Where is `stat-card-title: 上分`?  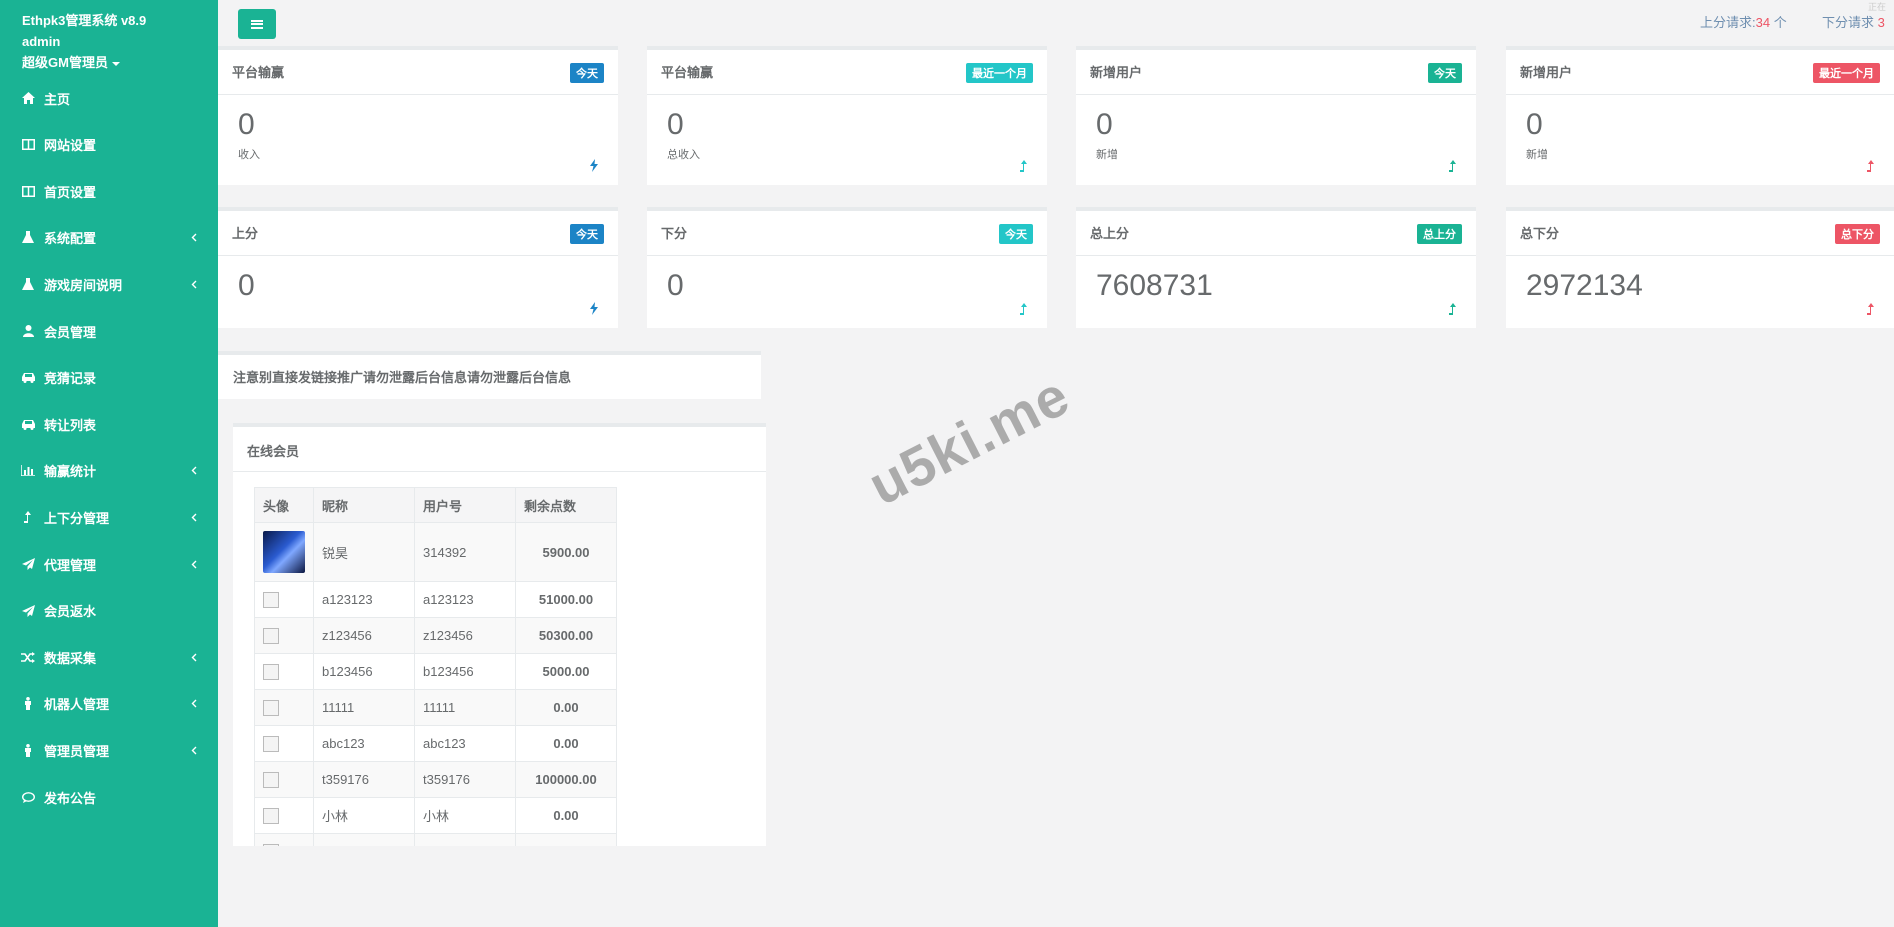 stat-card-title: 上分 is located at coordinates (245, 233).